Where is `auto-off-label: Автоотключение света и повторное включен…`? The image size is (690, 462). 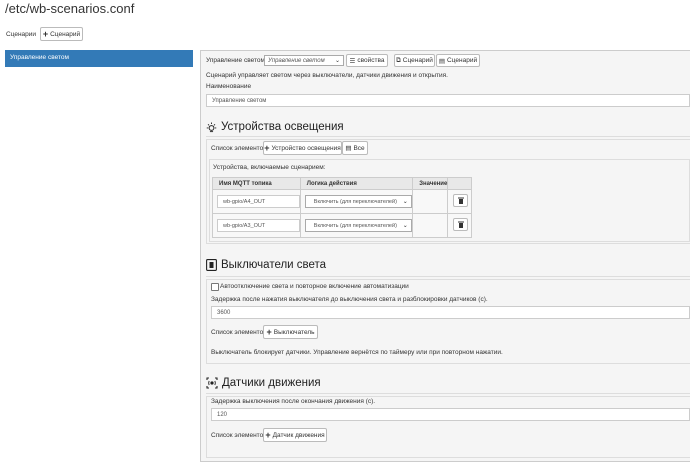 auto-off-label: Автоотключение света и повторное включен… is located at coordinates (314, 286).